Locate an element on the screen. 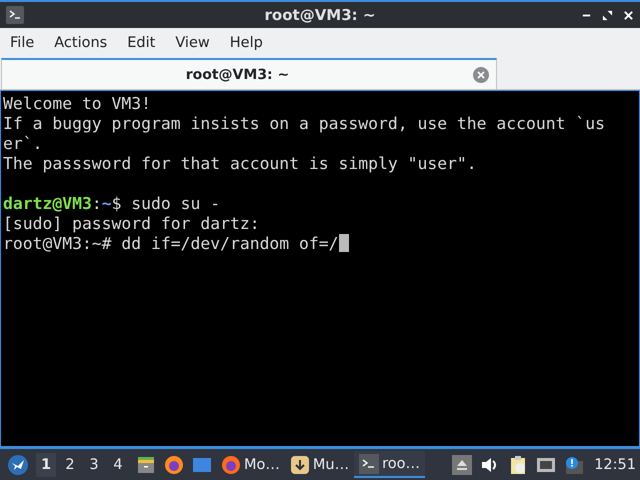 This screenshot has width=640, height=480. menu-item: Actions is located at coordinates (81, 42).